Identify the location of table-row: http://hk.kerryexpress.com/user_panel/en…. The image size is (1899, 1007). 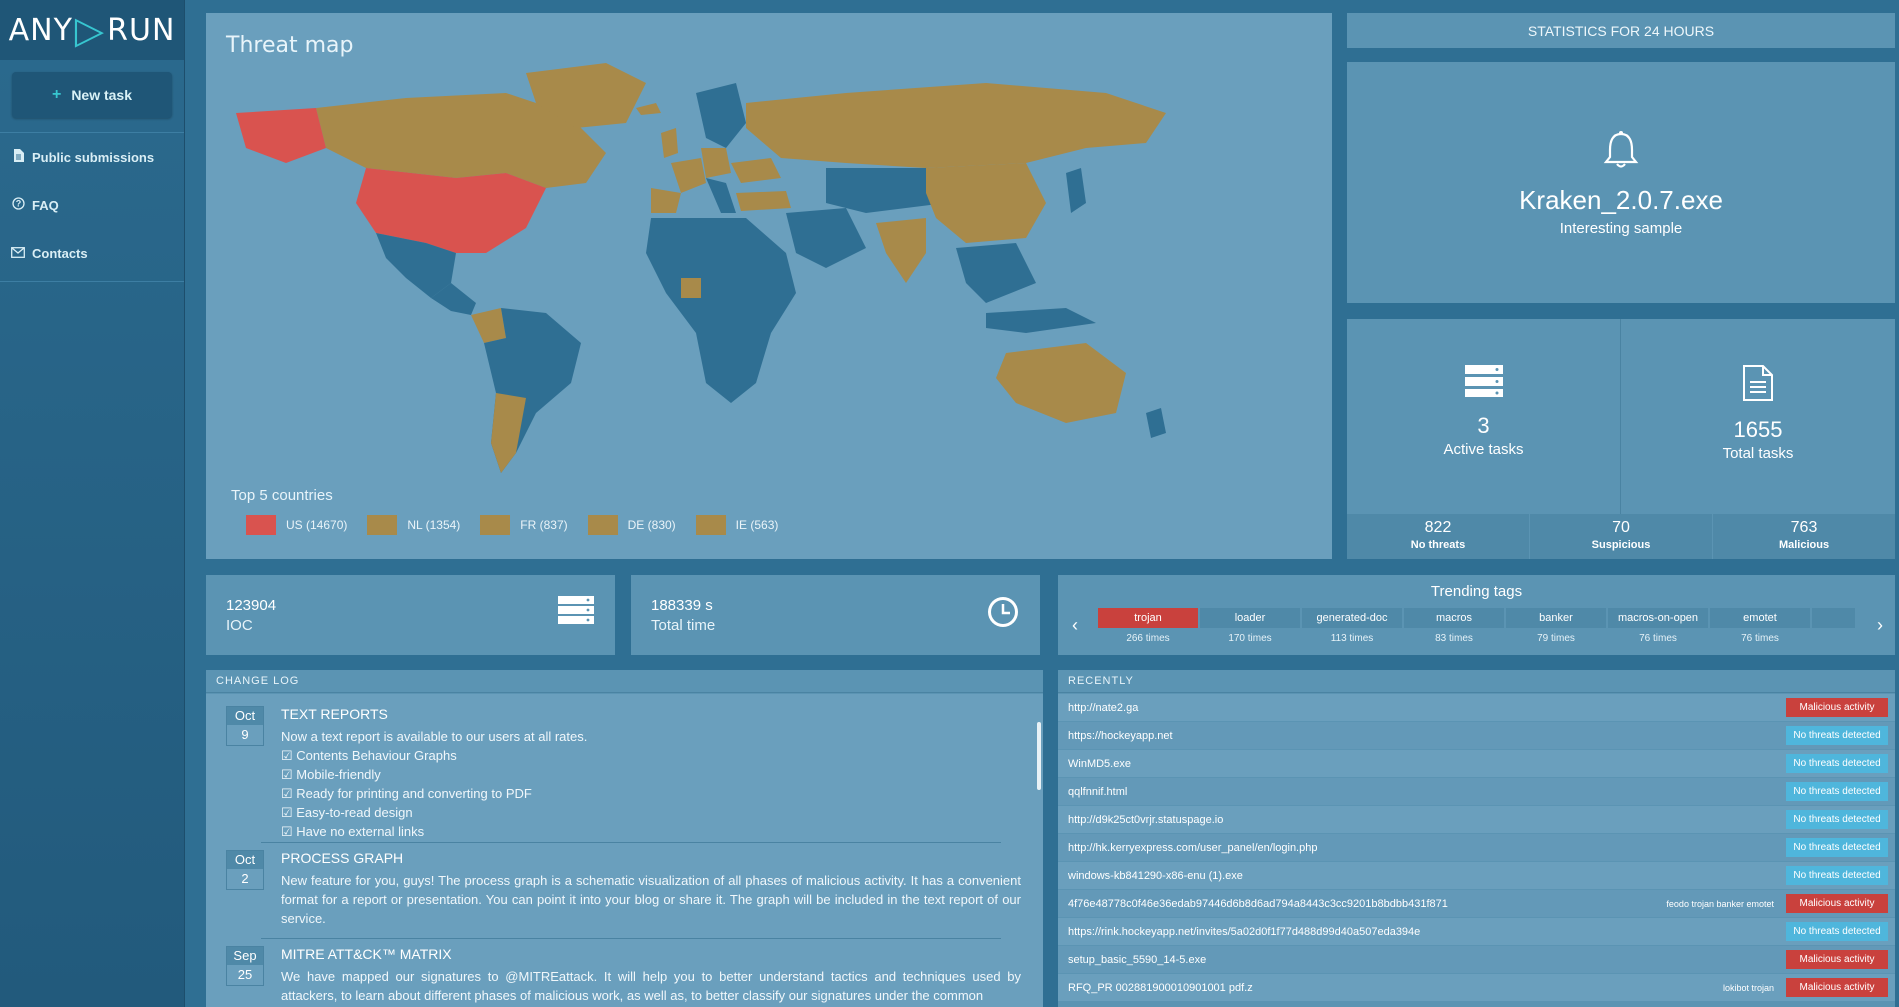
(1476, 848).